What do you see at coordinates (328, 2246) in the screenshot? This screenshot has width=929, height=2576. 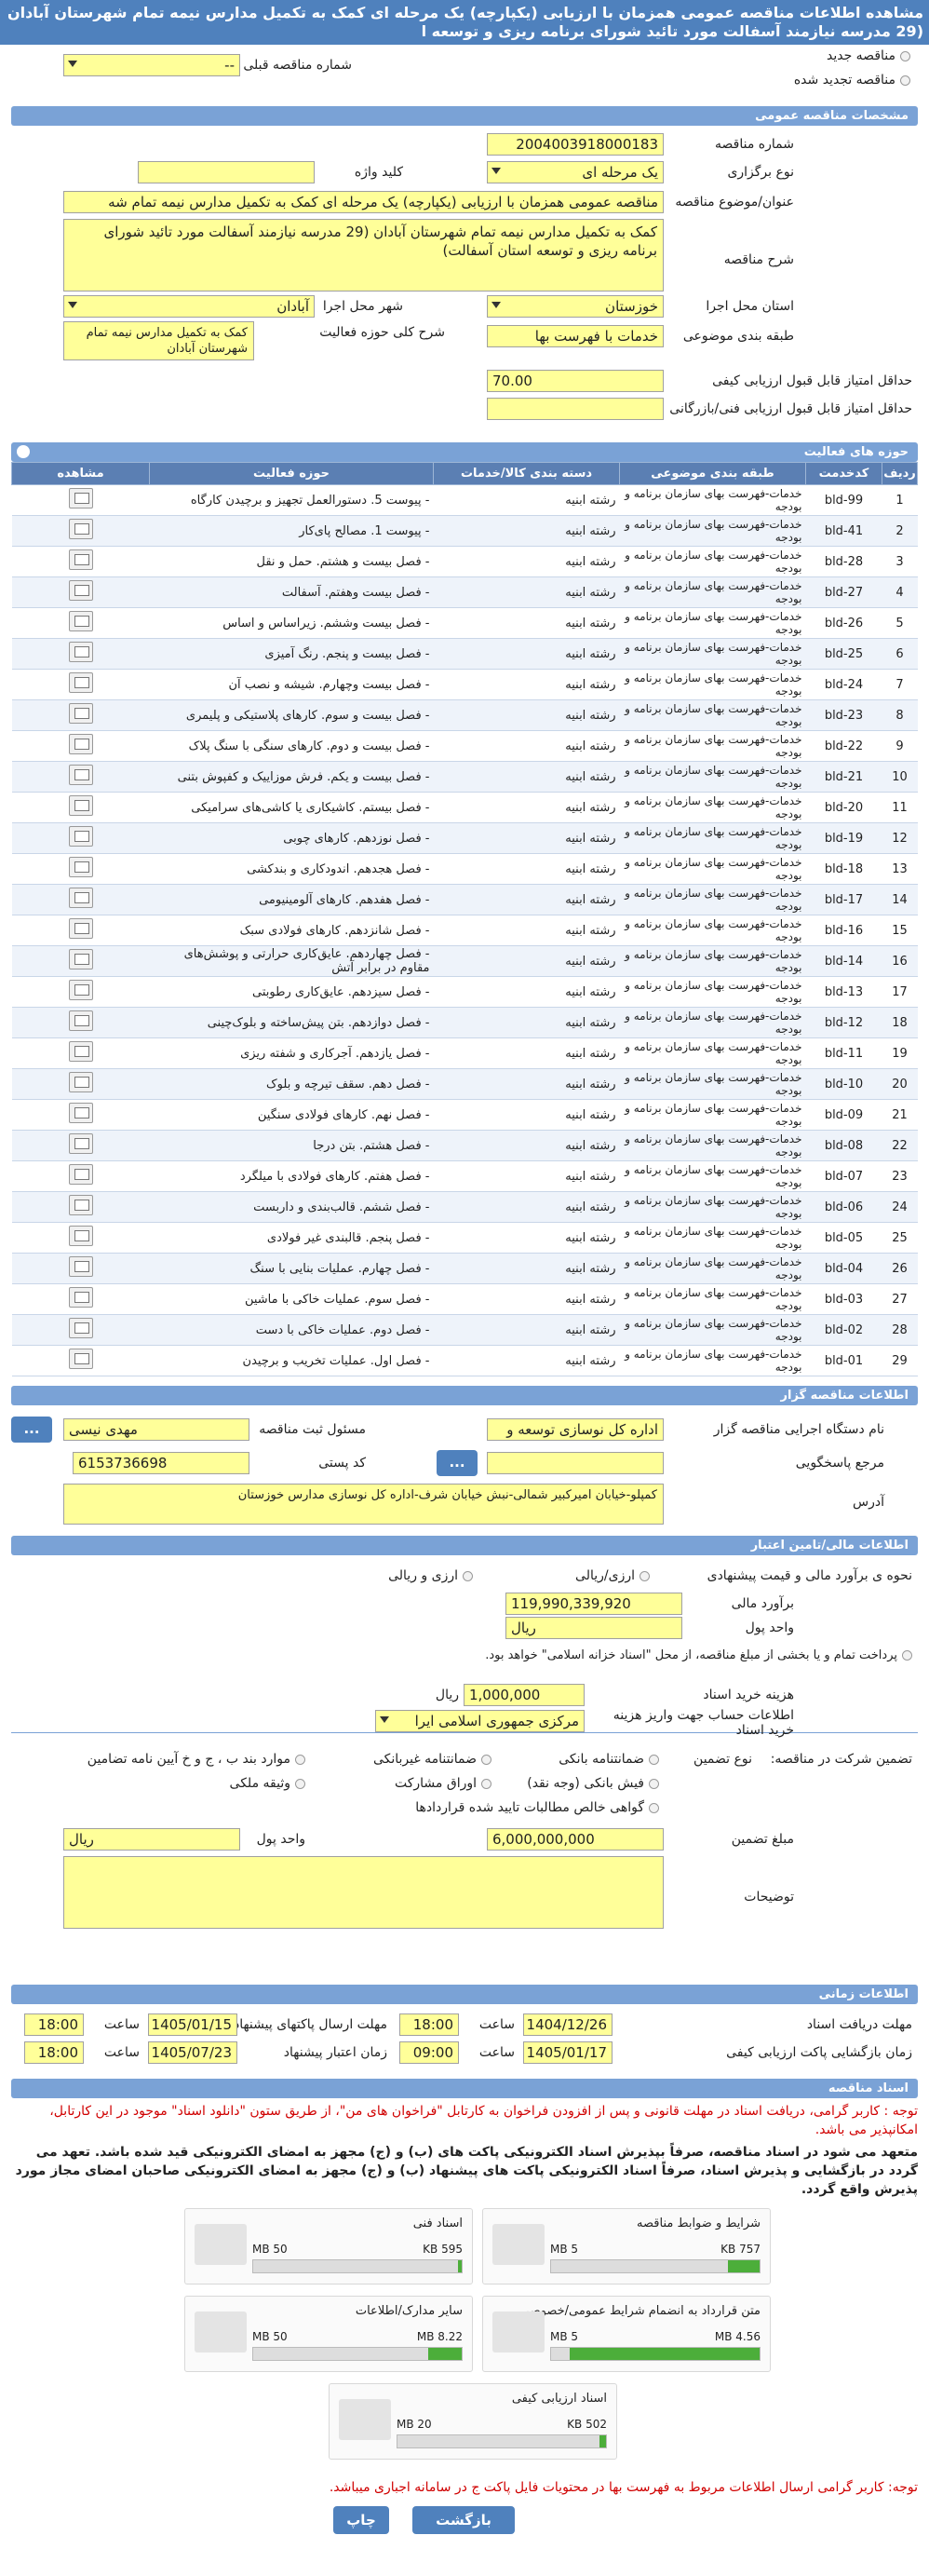 I see `file-card: اسناد فنی 595 KB 50 MB` at bounding box center [328, 2246].